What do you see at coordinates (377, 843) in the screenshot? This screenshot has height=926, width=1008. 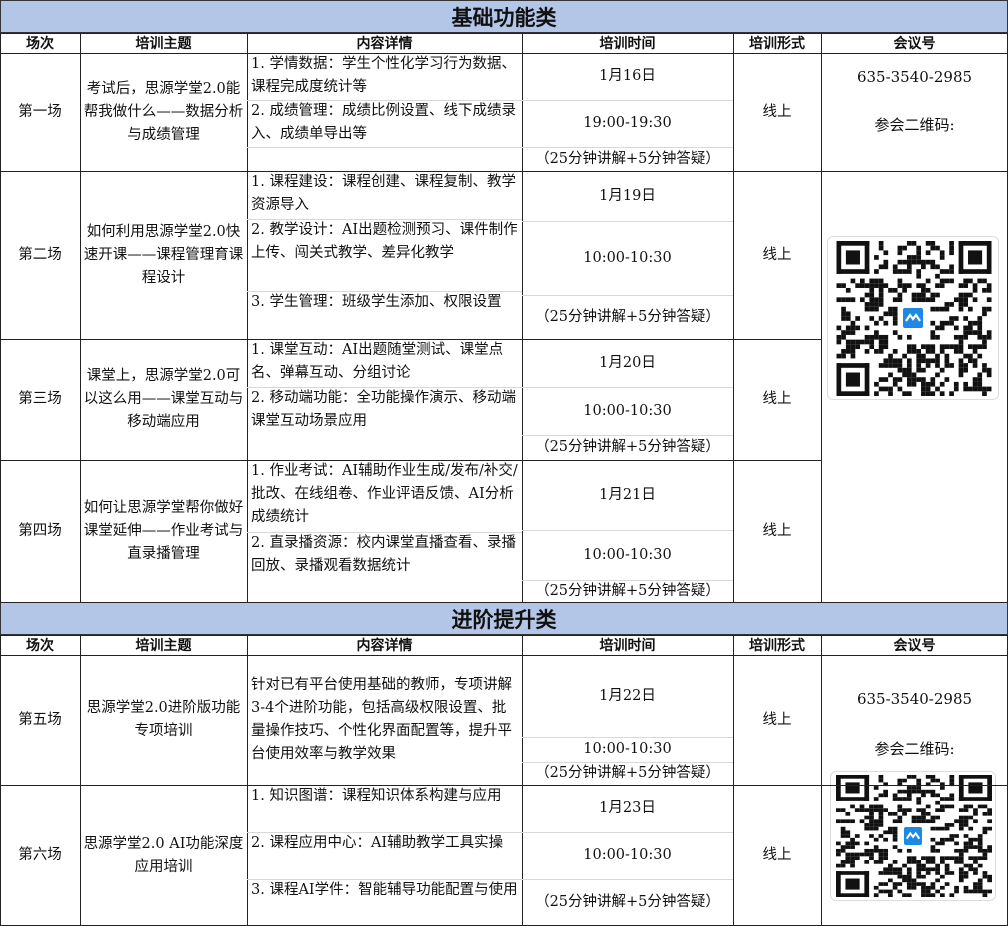 I see `detail-line: 2. 课程应用中心：AI辅助教学工具实操` at bounding box center [377, 843].